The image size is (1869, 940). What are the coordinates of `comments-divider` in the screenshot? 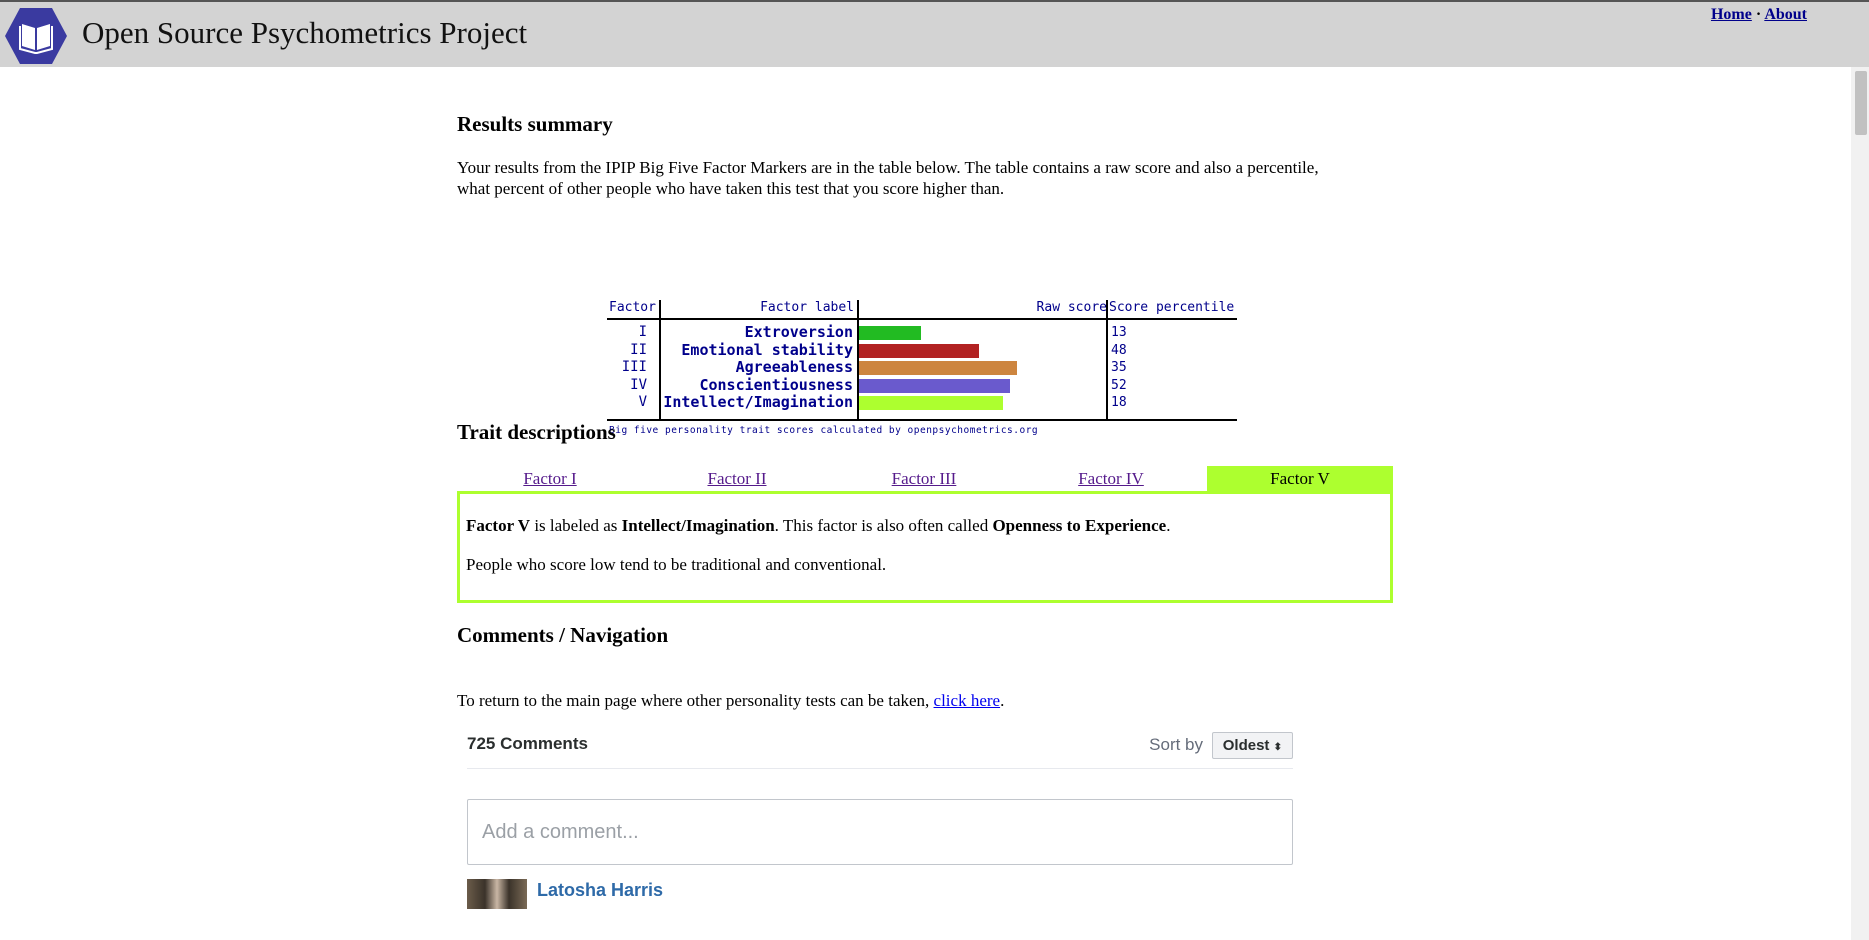 It's located at (880, 768).